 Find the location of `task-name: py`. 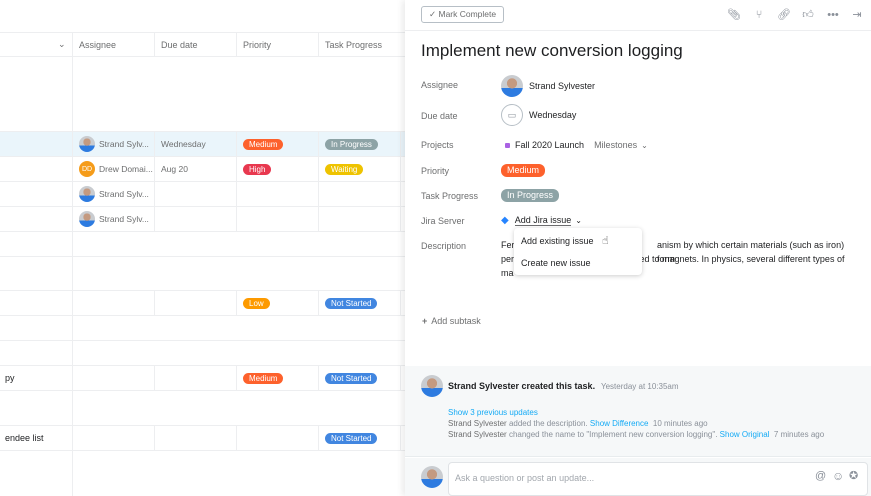

task-name: py is located at coordinates (10, 378).